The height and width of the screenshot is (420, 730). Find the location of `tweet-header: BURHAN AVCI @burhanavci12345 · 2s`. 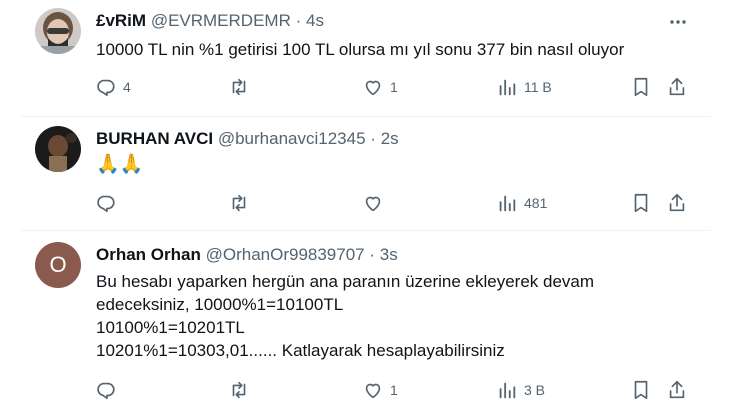

tweet-header: BURHAN AVCI @burhanavci12345 · 2s is located at coordinates (247, 139).